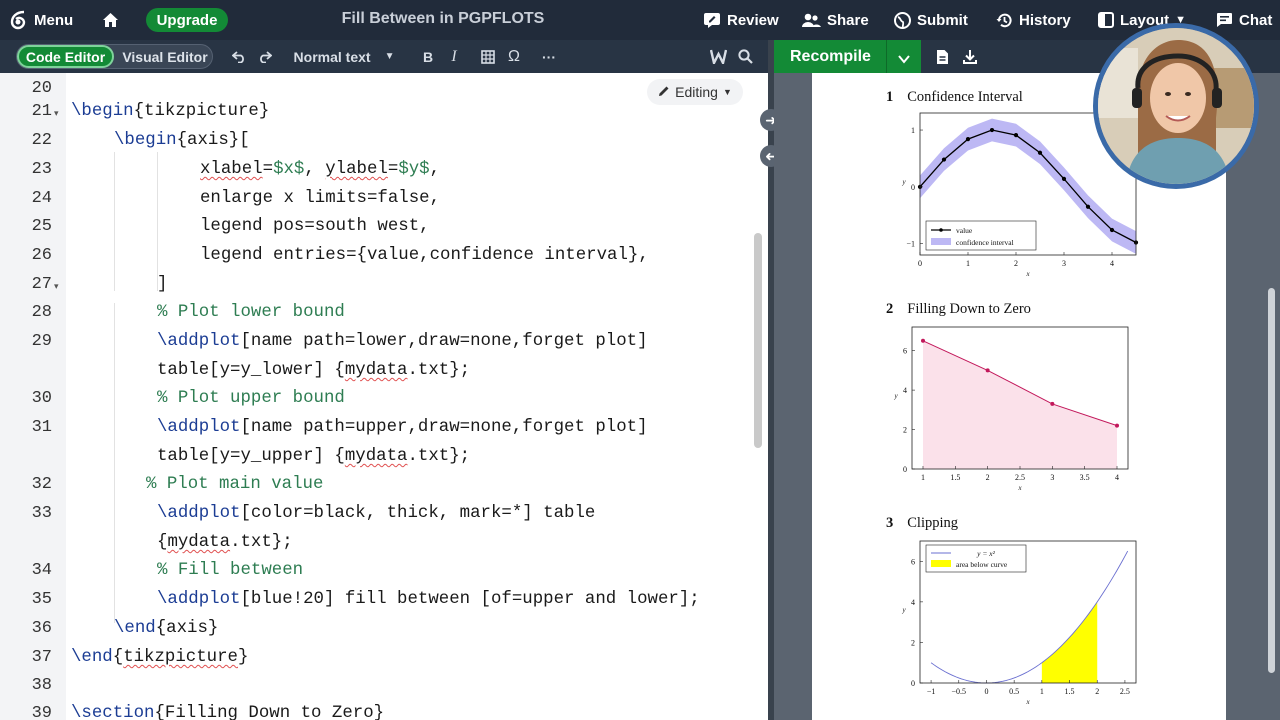  What do you see at coordinates (162, 284) in the screenshot?
I see `code-line-27: ]` at bounding box center [162, 284].